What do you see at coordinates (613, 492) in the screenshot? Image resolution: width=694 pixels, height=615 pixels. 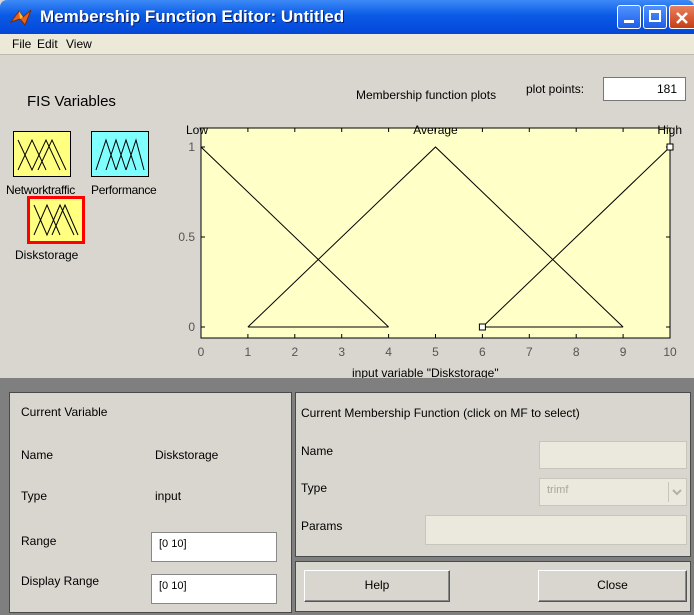 I see `mf-type-select: trimf` at bounding box center [613, 492].